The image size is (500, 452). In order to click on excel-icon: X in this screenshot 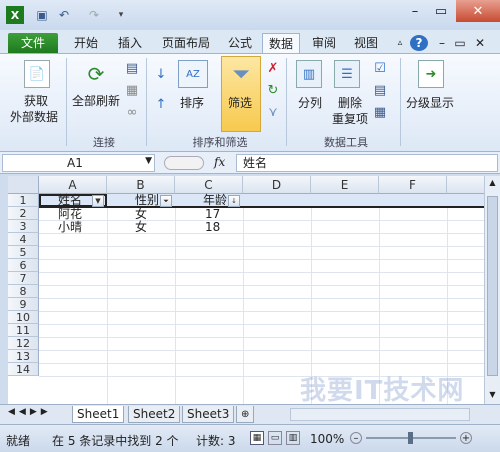, I will do `click(15, 15)`.